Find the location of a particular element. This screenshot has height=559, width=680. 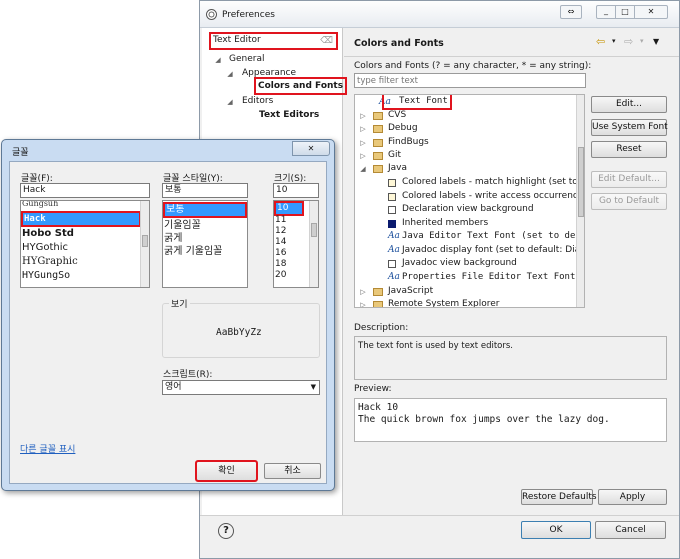

show-more-fonts-link: 다른 글꼴 표시 is located at coordinates (47, 448).